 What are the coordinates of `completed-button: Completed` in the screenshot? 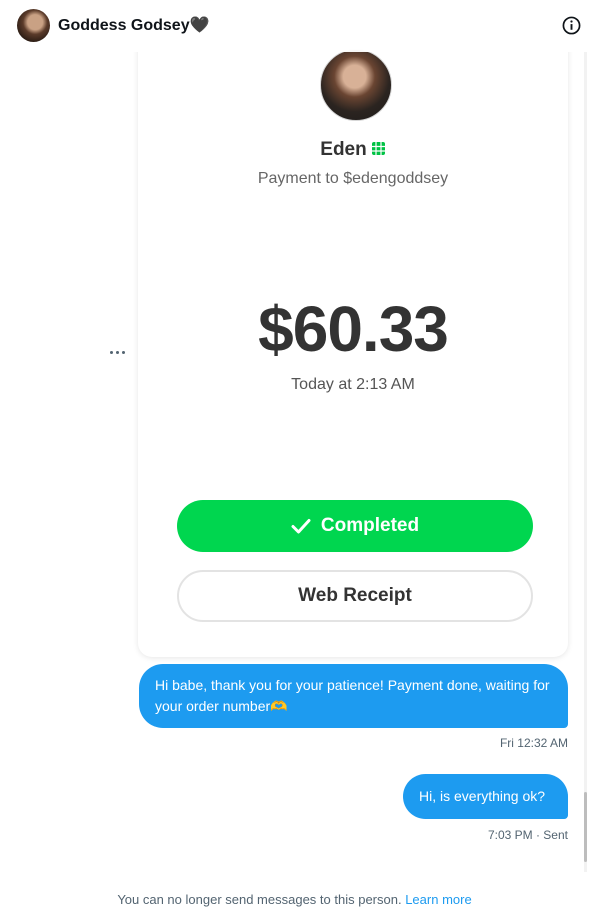 It's located at (355, 526).